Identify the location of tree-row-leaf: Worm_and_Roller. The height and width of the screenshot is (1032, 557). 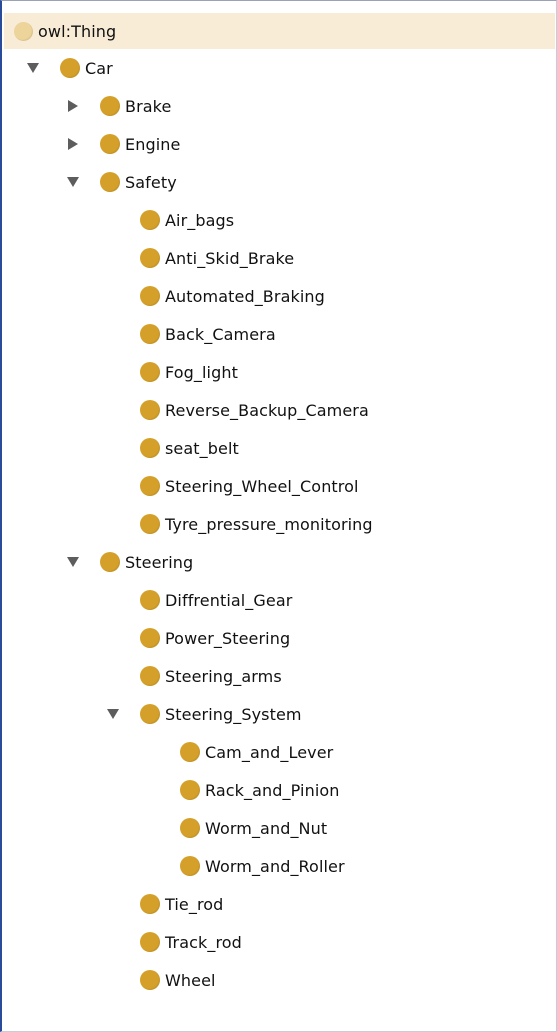
(279, 866).